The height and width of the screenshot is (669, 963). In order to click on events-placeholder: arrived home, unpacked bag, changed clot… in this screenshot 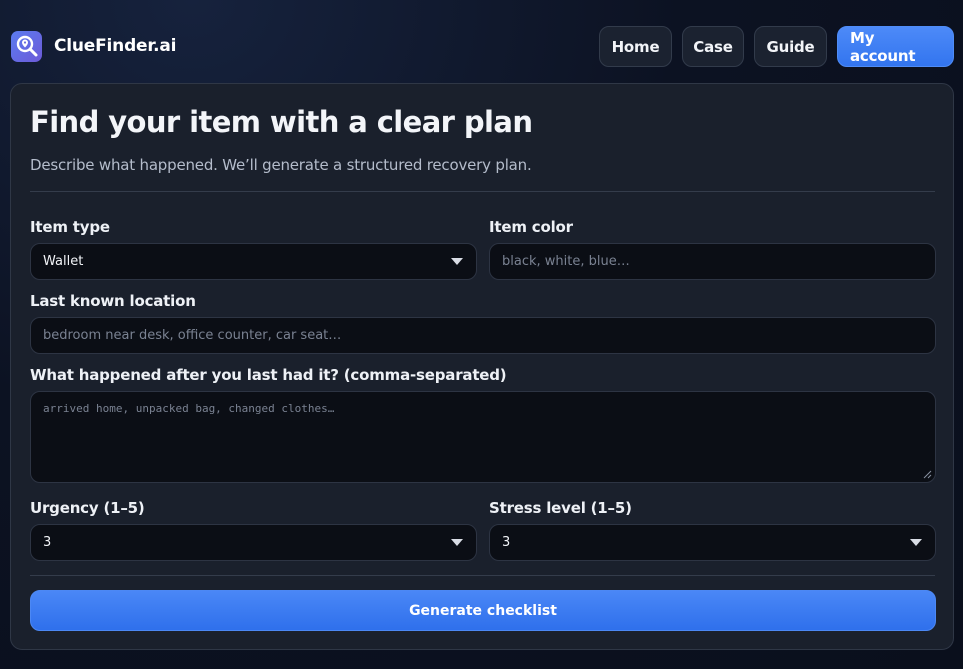, I will do `click(189, 408)`.